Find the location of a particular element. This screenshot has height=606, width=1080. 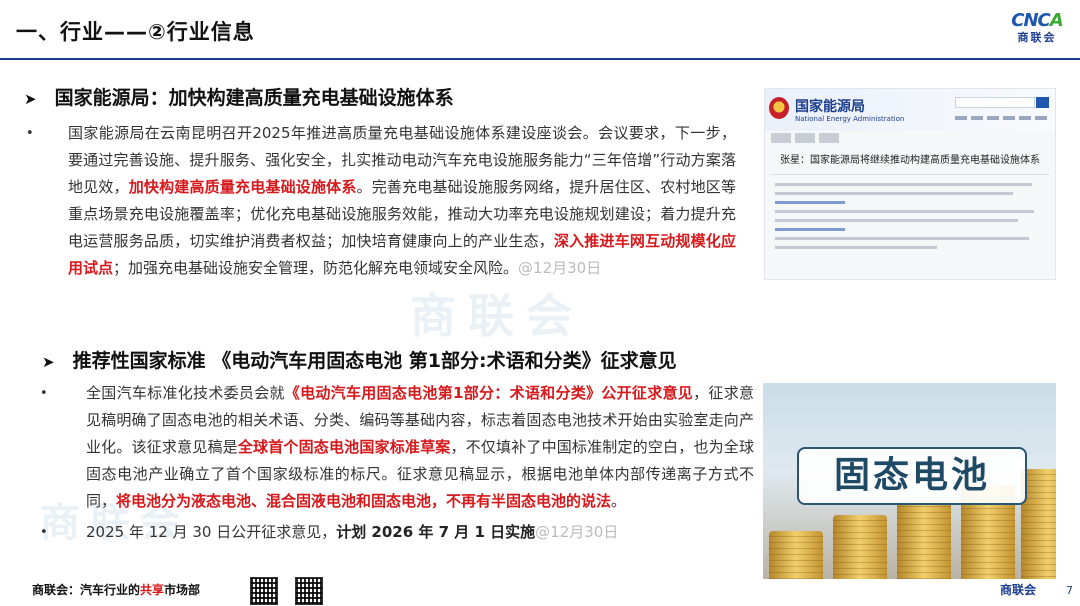

nea-breadcrumb is located at coordinates (806, 138).